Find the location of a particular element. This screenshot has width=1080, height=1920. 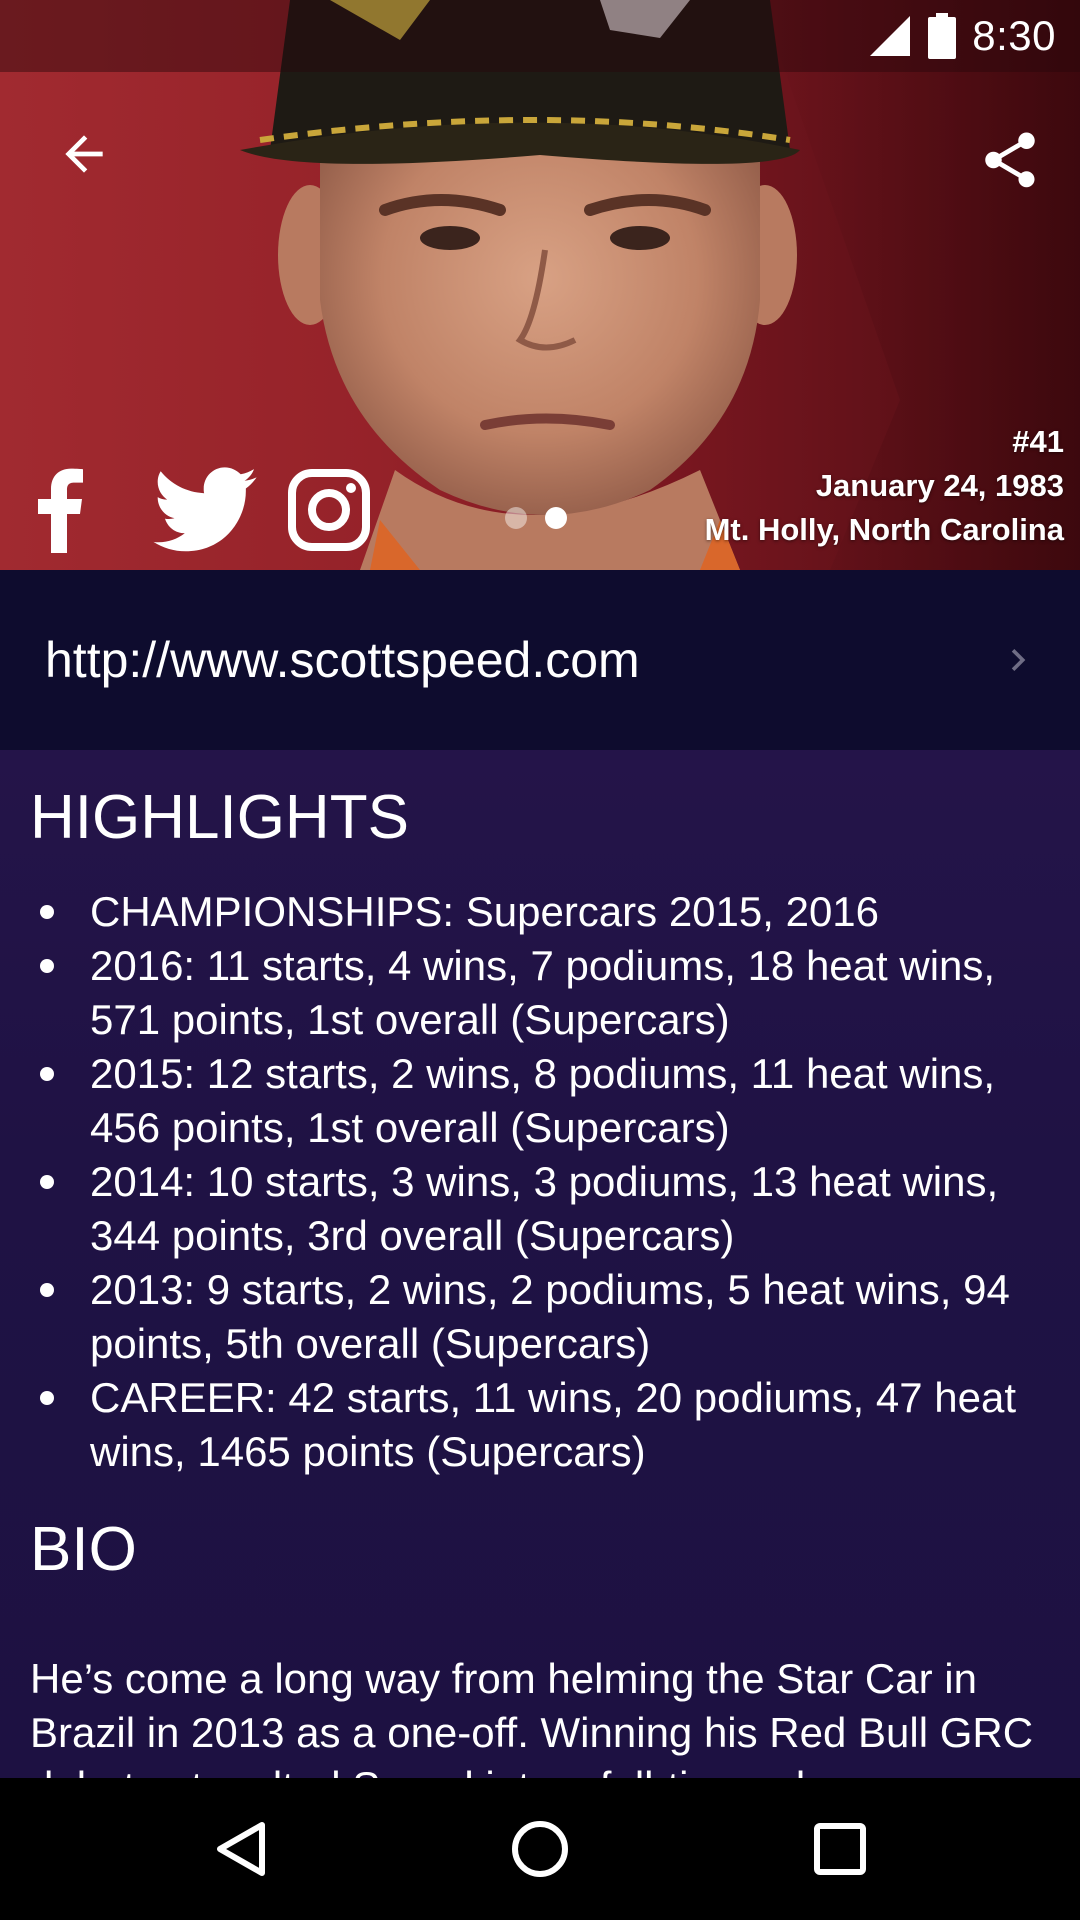

pager-dot is located at coordinates (516, 518).